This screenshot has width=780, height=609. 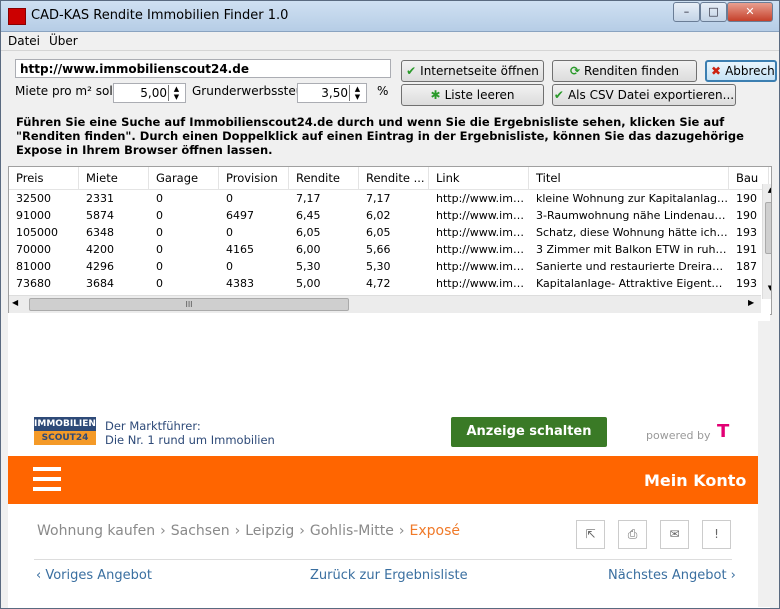 I want to click on scroll-down-icon: ▼, so click(x=768, y=289).